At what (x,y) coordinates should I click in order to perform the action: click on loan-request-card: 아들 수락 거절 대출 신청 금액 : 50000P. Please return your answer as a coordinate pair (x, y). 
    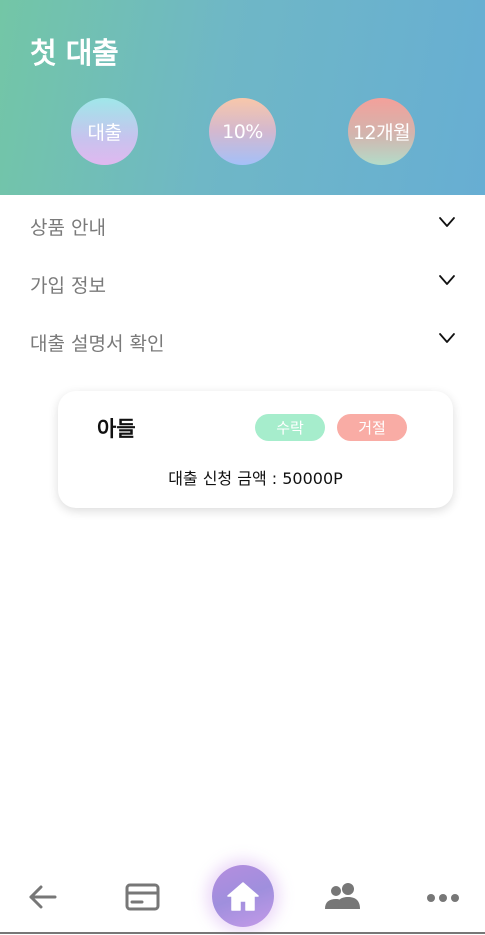
    Looking at the image, I should click on (255, 449).